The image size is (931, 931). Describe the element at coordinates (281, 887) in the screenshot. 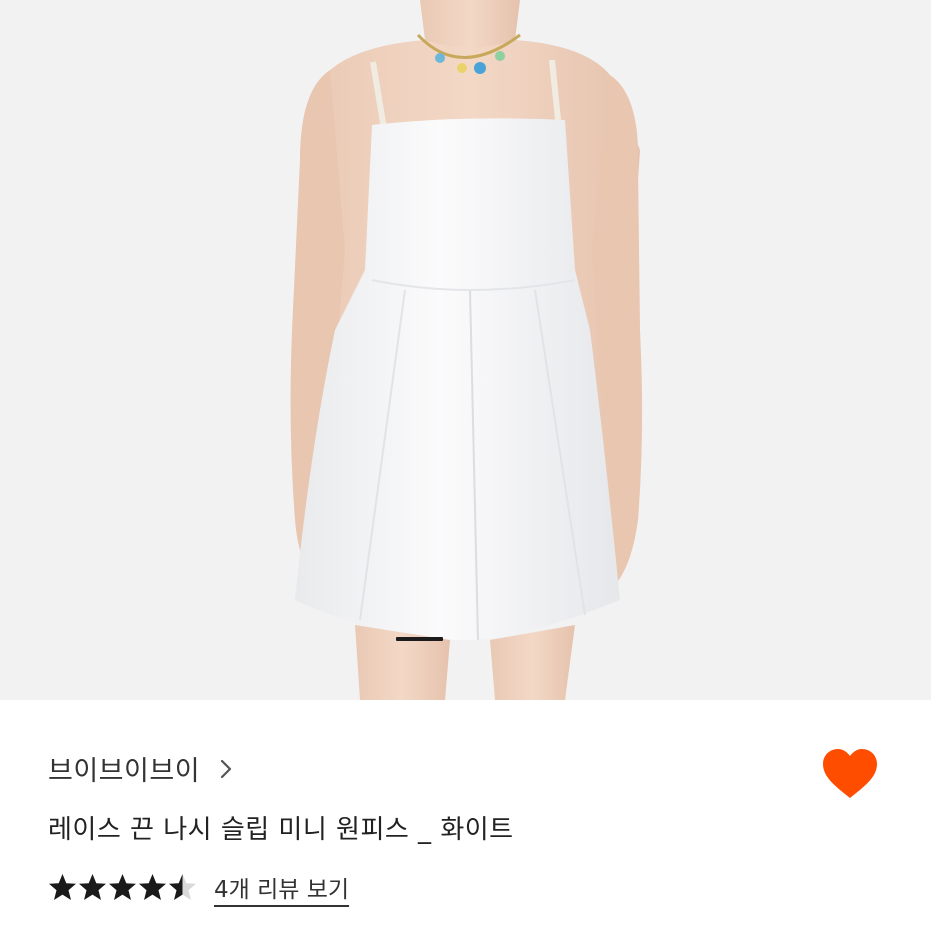

I see `reviews-link: 4개 리뷰 보기` at that location.